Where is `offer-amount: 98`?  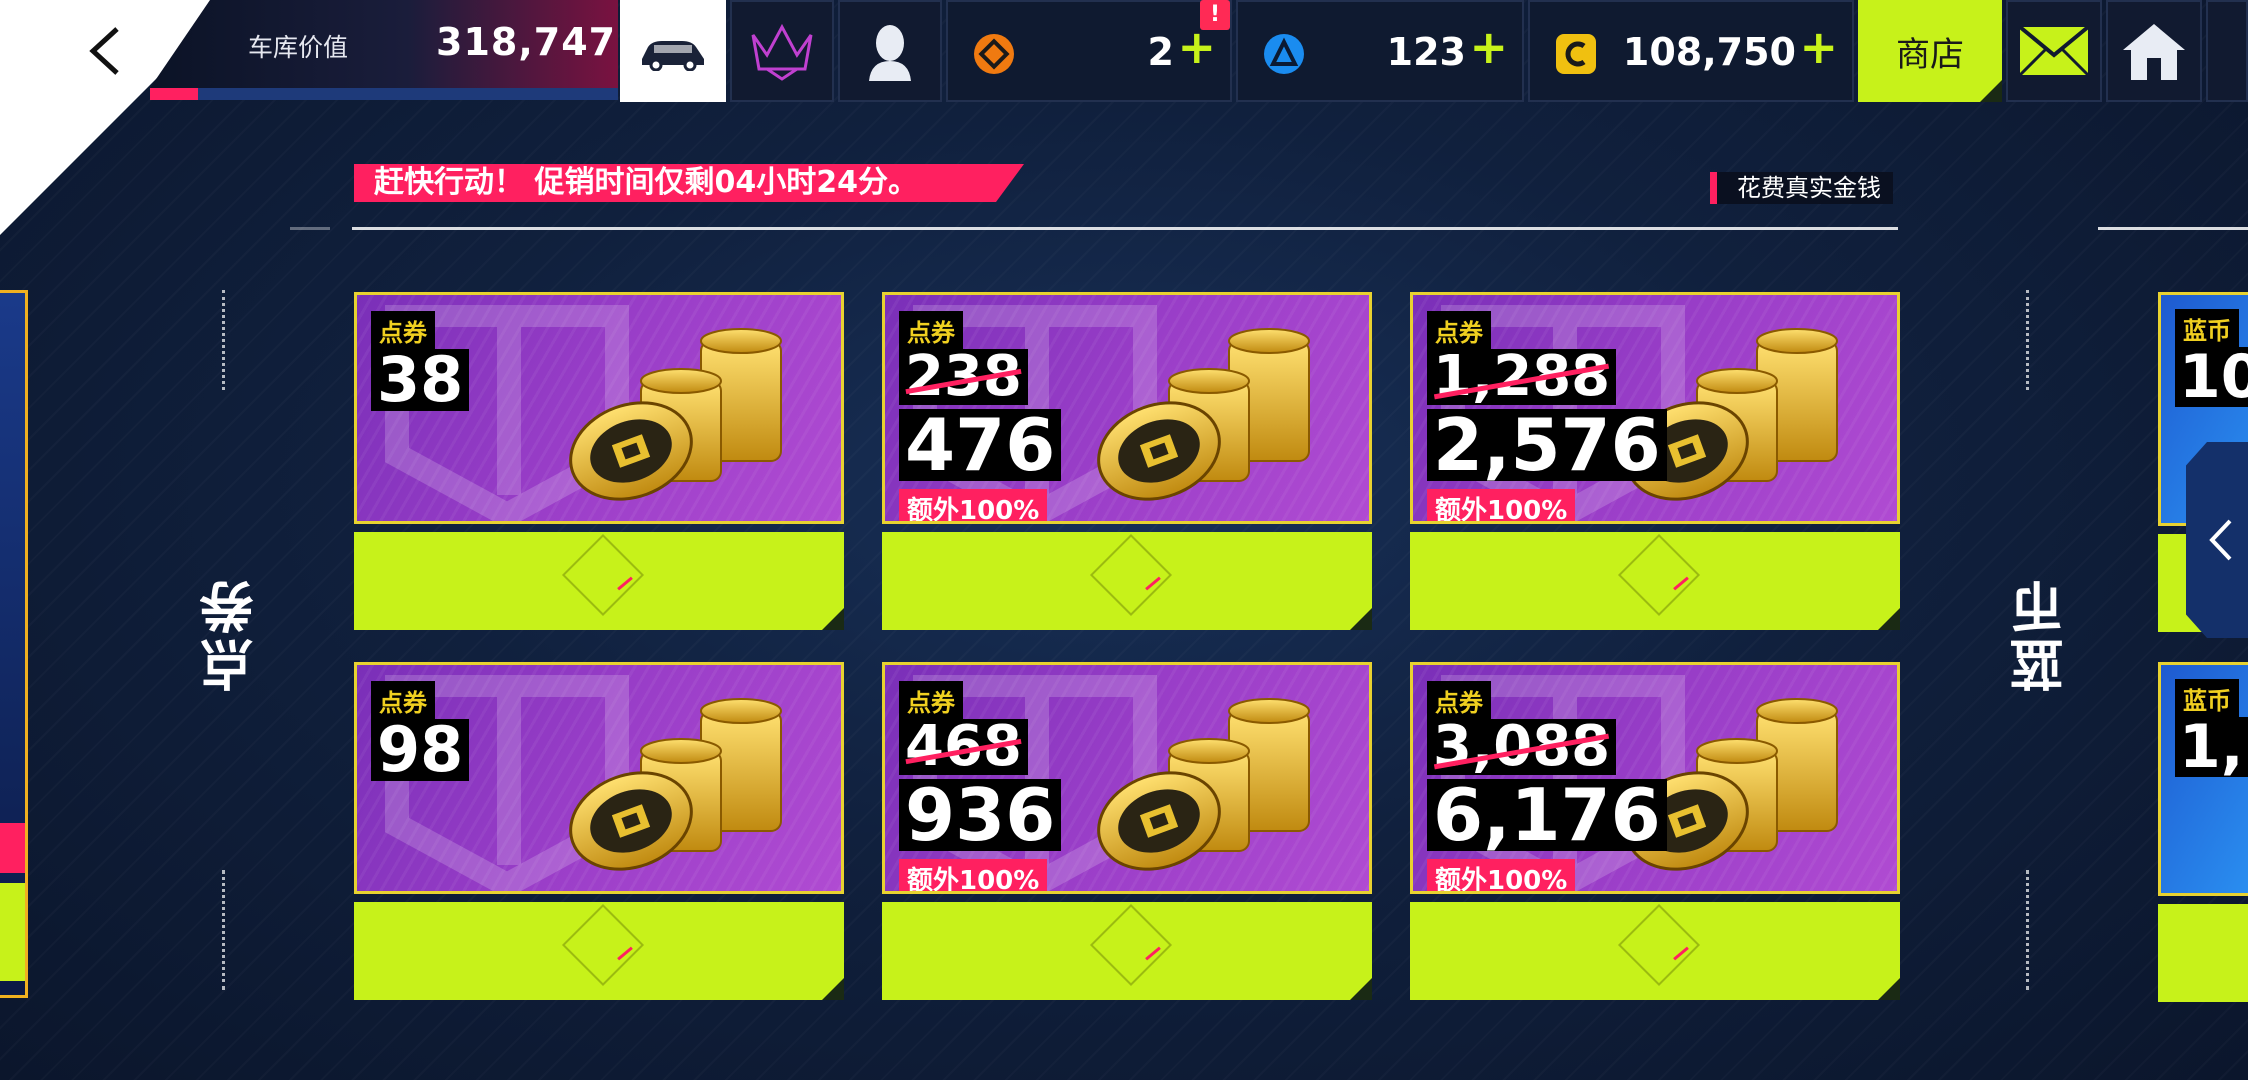
offer-amount: 98 is located at coordinates (420, 750).